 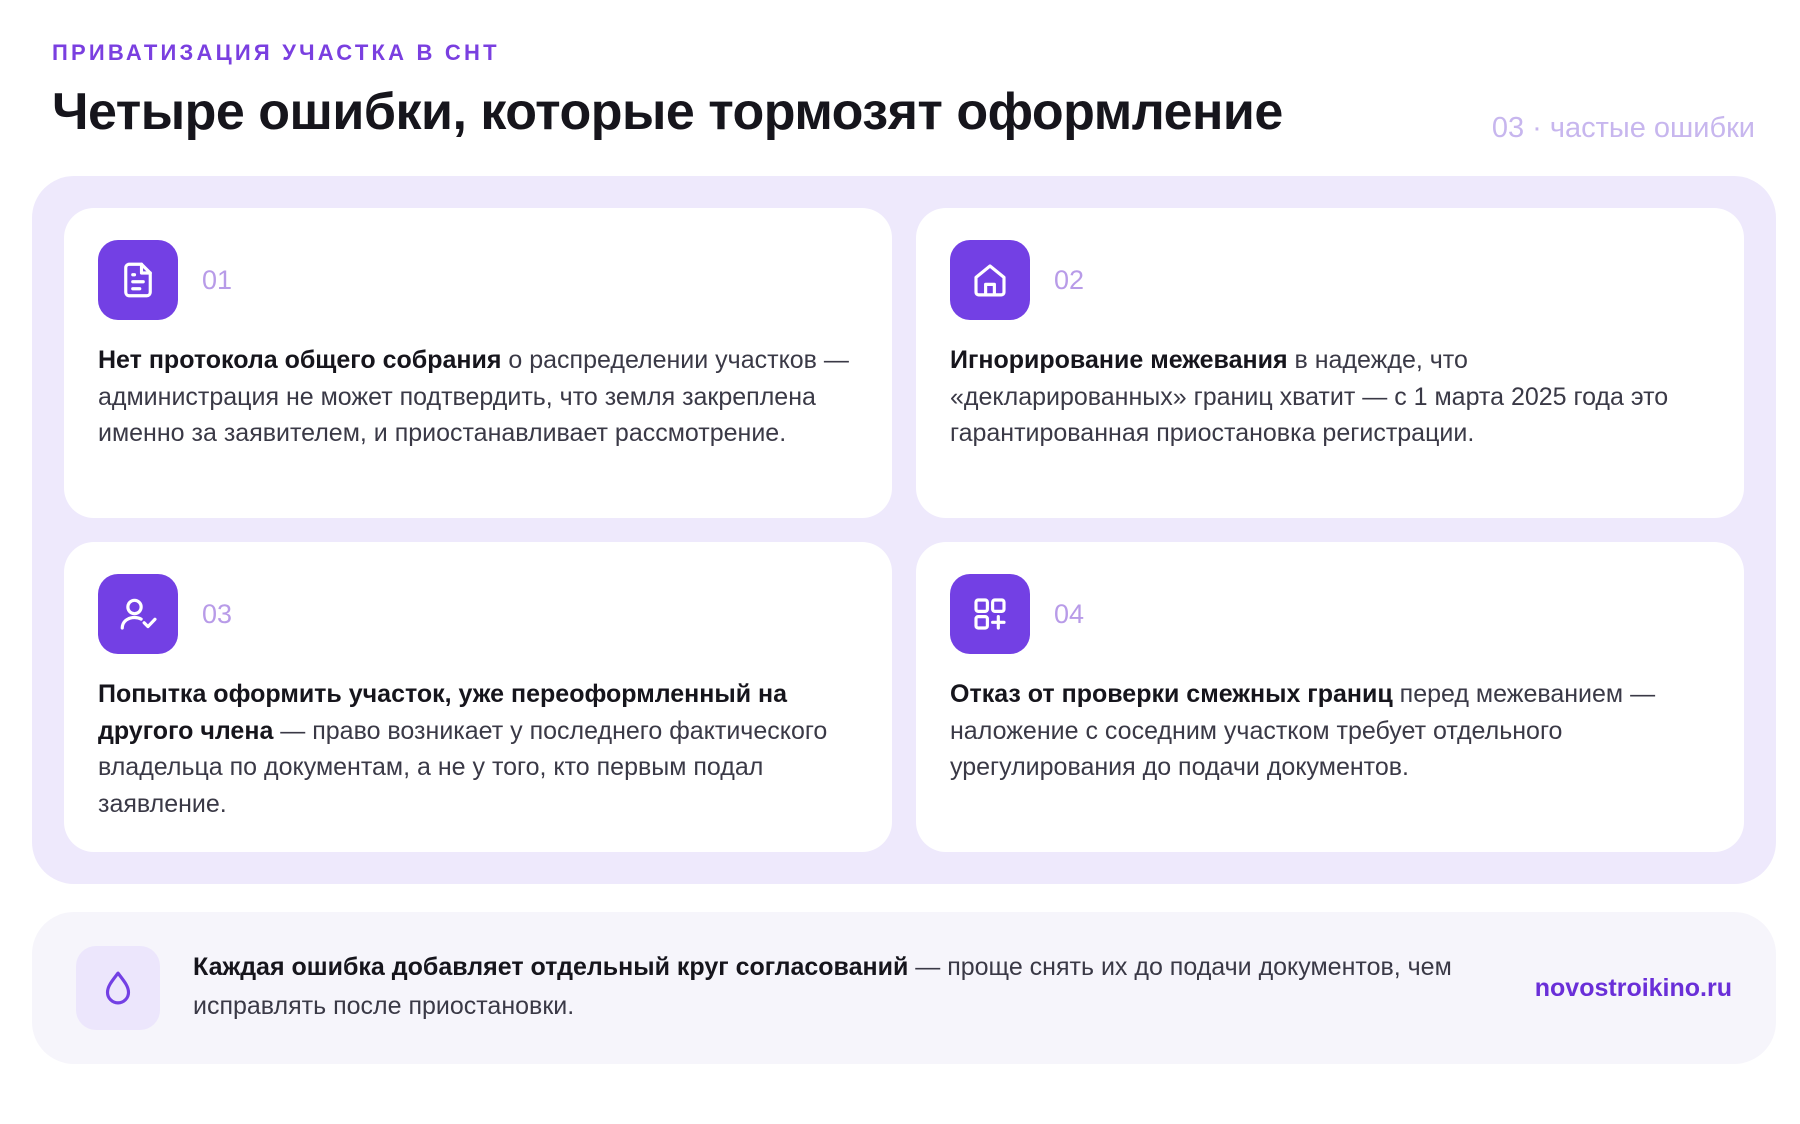 What do you see at coordinates (990, 280) in the screenshot?
I see `house-icon` at bounding box center [990, 280].